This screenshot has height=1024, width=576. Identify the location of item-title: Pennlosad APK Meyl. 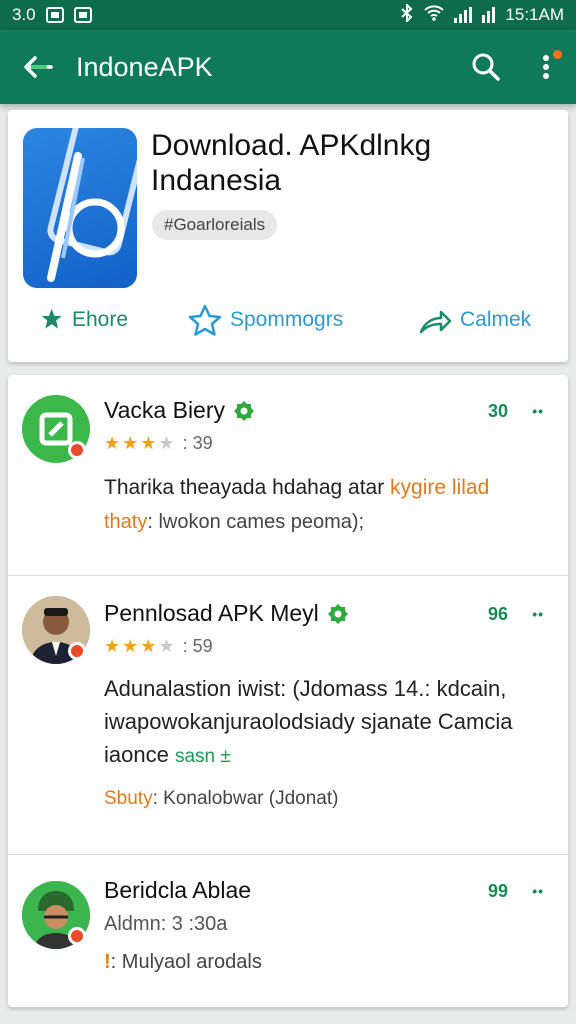
(226, 613).